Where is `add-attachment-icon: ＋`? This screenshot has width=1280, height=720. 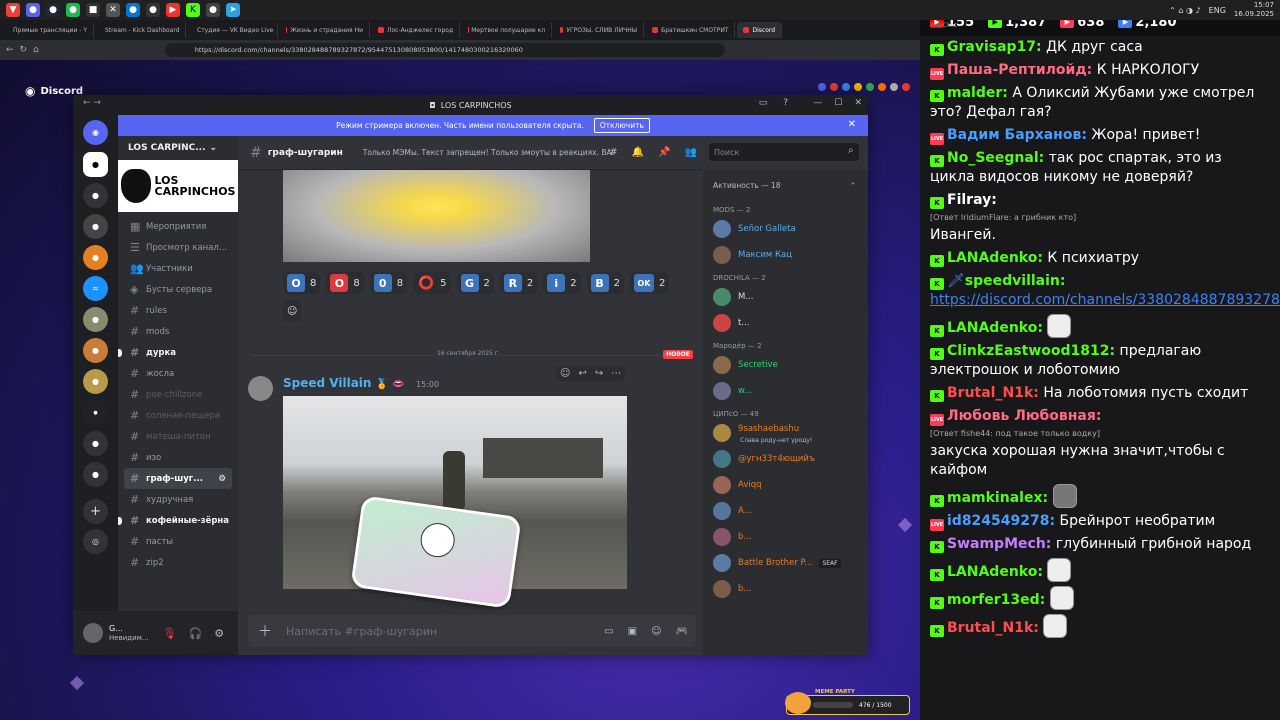 add-attachment-icon: ＋ is located at coordinates (265, 631).